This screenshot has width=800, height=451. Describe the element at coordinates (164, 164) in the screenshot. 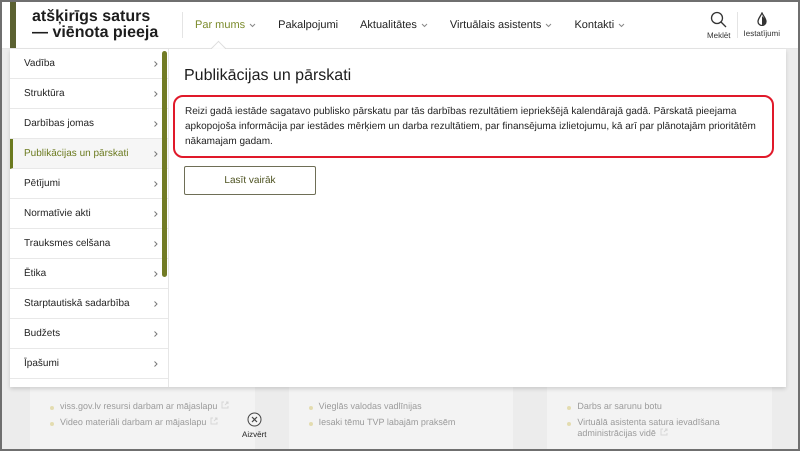

I see `scrollbar` at that location.